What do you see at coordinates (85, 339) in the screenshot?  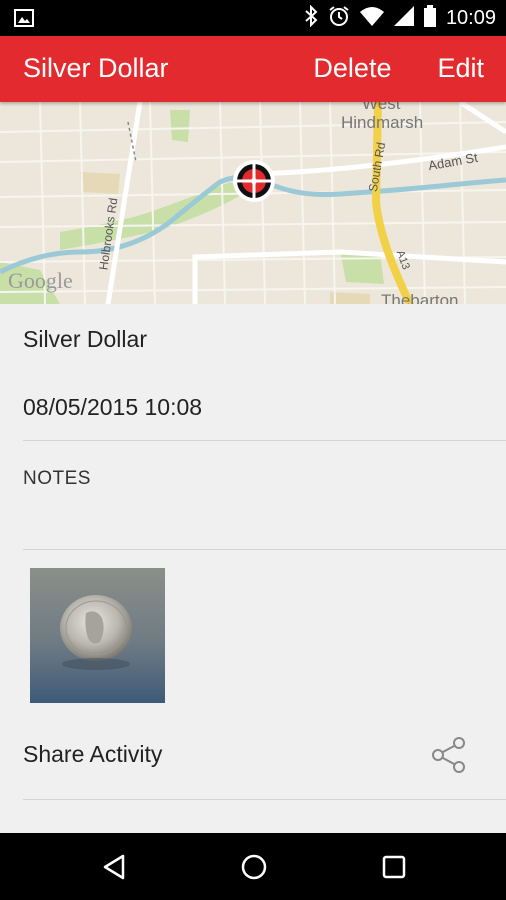 I see `activity-title: Silver Dollar` at bounding box center [85, 339].